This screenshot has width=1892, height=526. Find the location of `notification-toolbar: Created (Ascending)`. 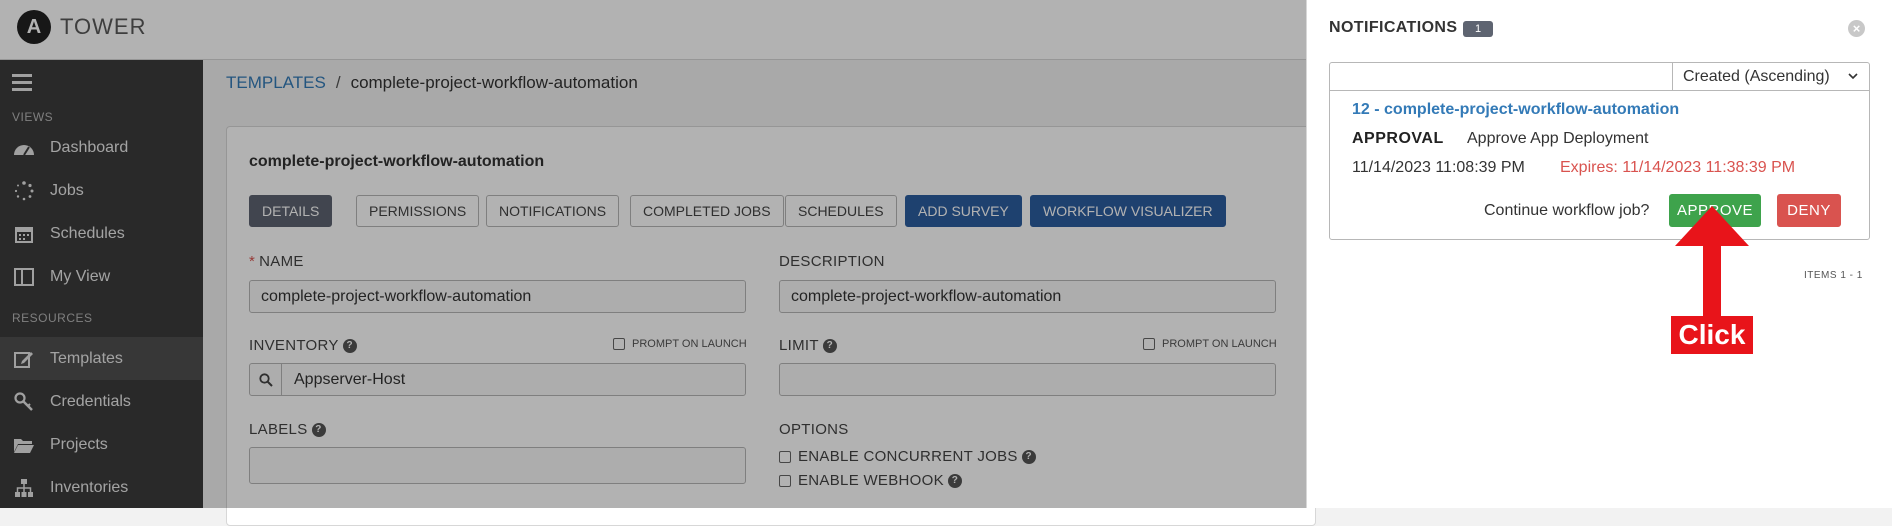

notification-toolbar: Created (Ascending) is located at coordinates (1599, 77).